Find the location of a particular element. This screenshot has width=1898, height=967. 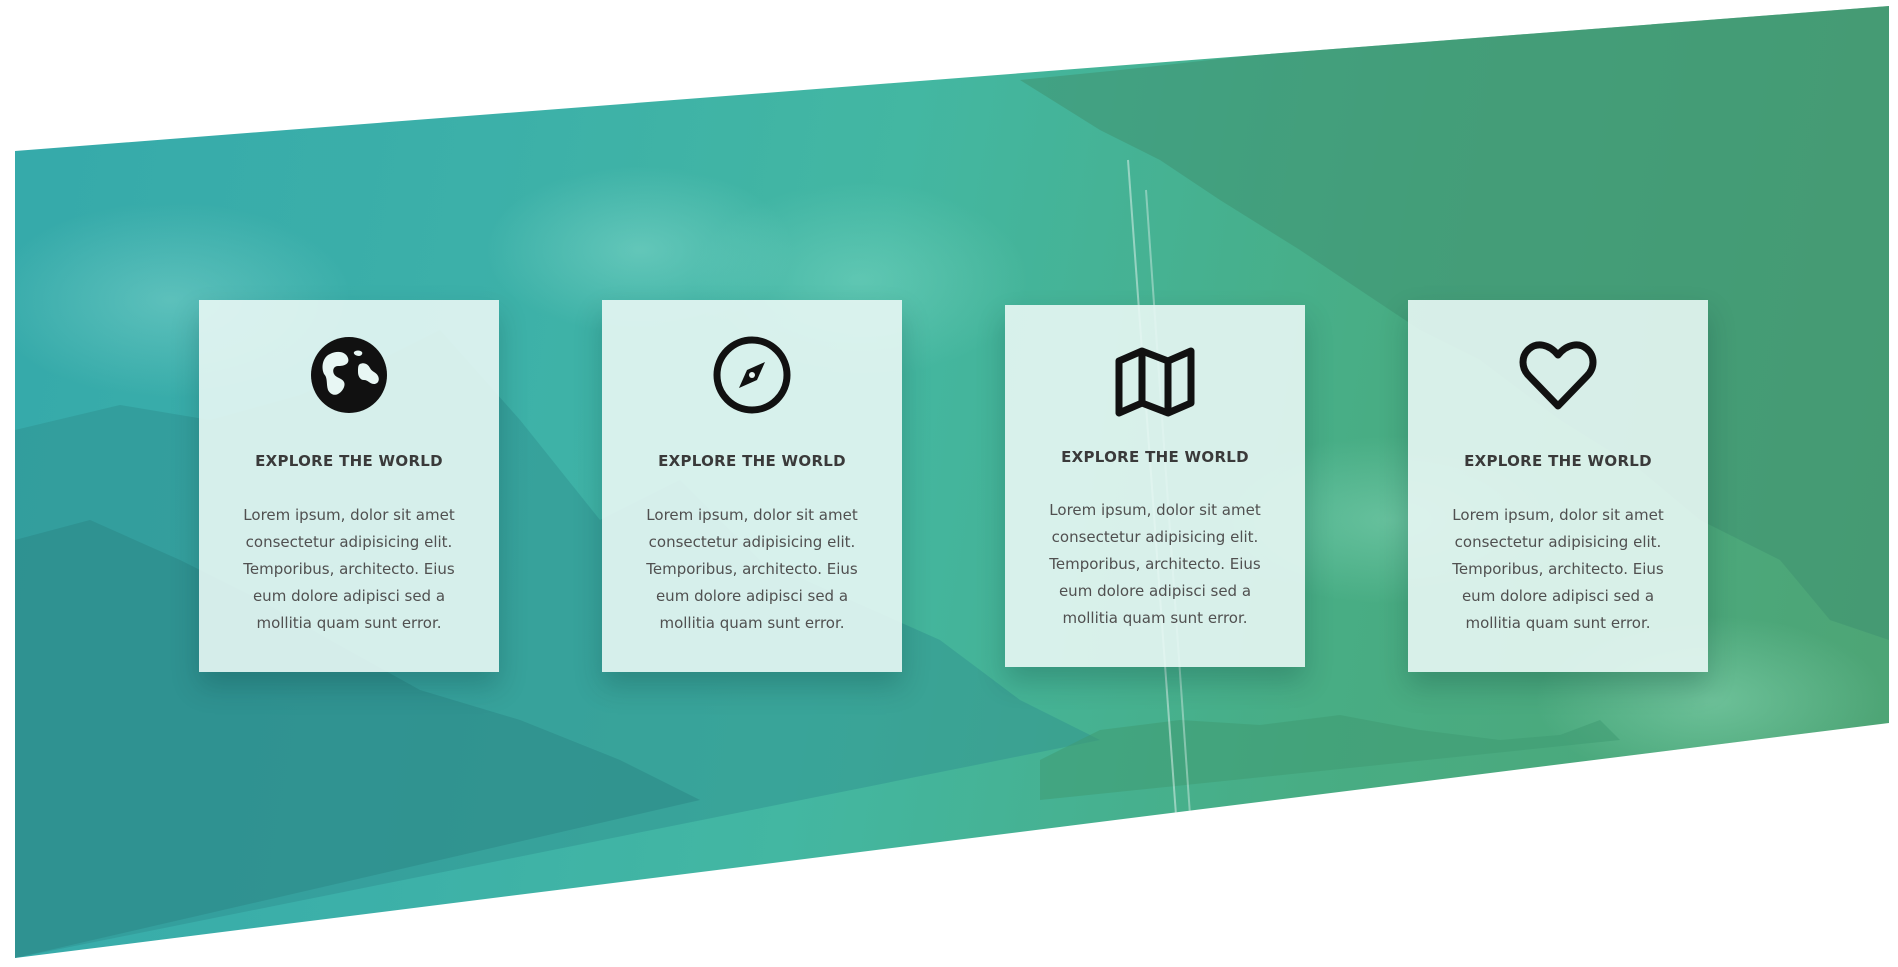

globe-icon is located at coordinates (349, 375).